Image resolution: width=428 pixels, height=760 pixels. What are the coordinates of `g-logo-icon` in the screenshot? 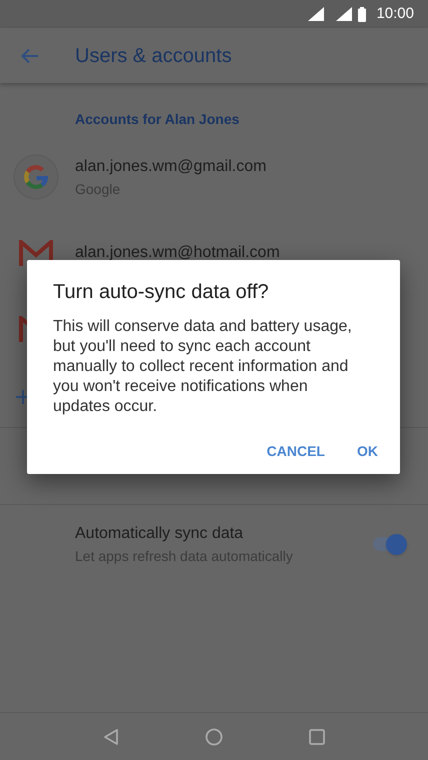 It's located at (36, 177).